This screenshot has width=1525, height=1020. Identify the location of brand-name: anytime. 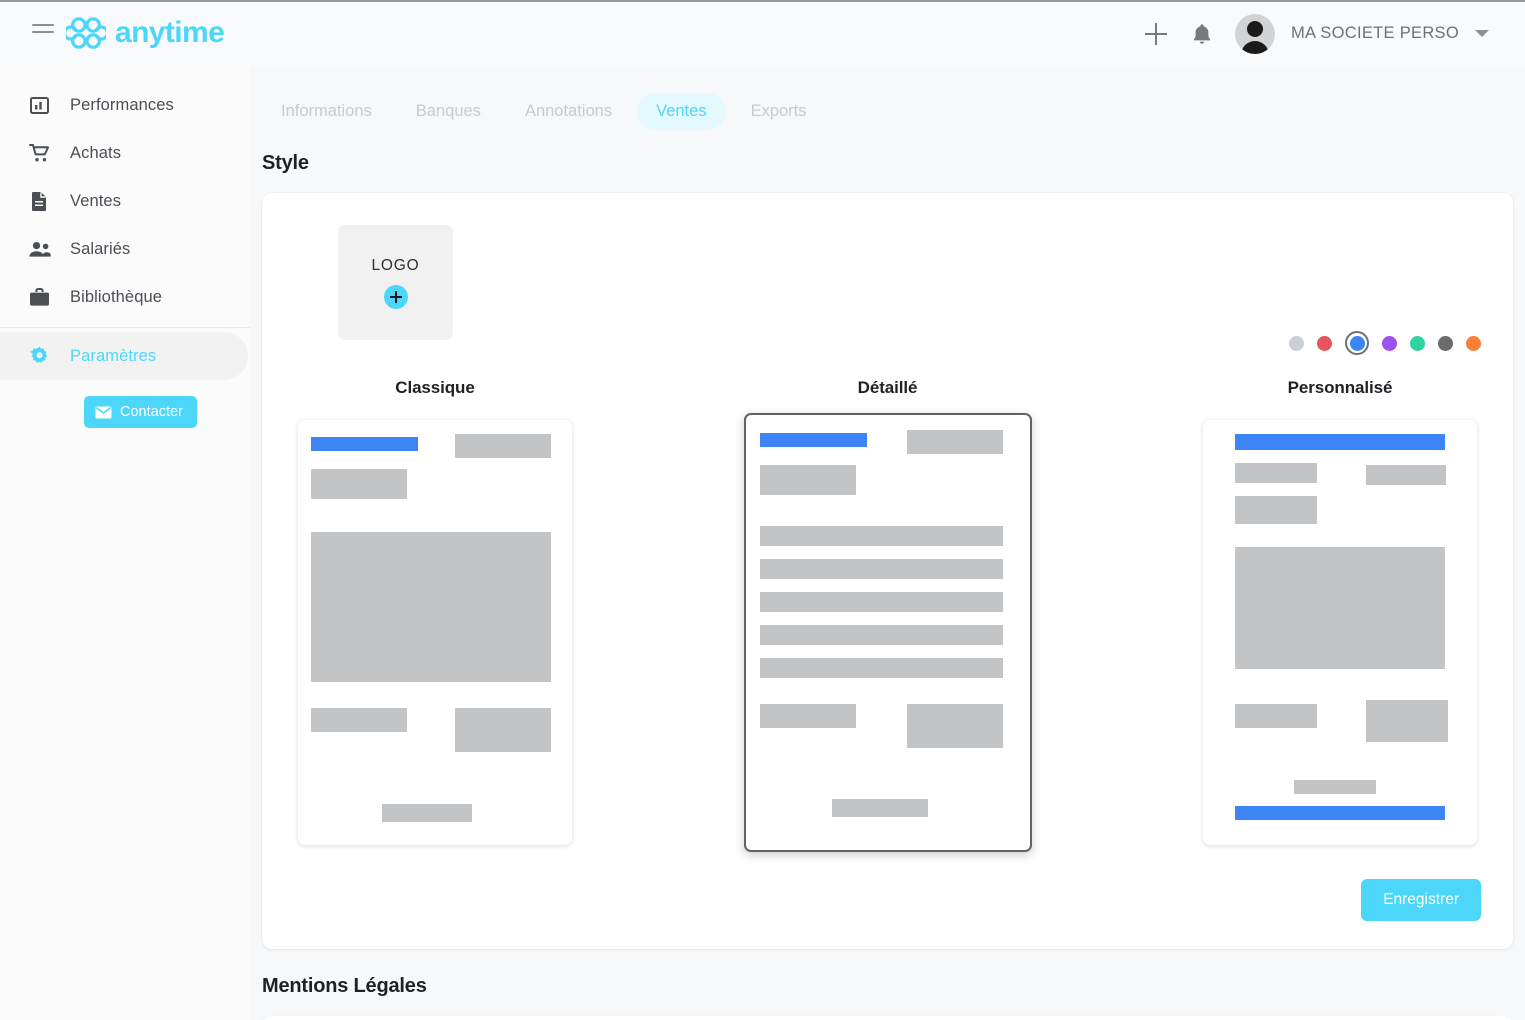
(170, 32).